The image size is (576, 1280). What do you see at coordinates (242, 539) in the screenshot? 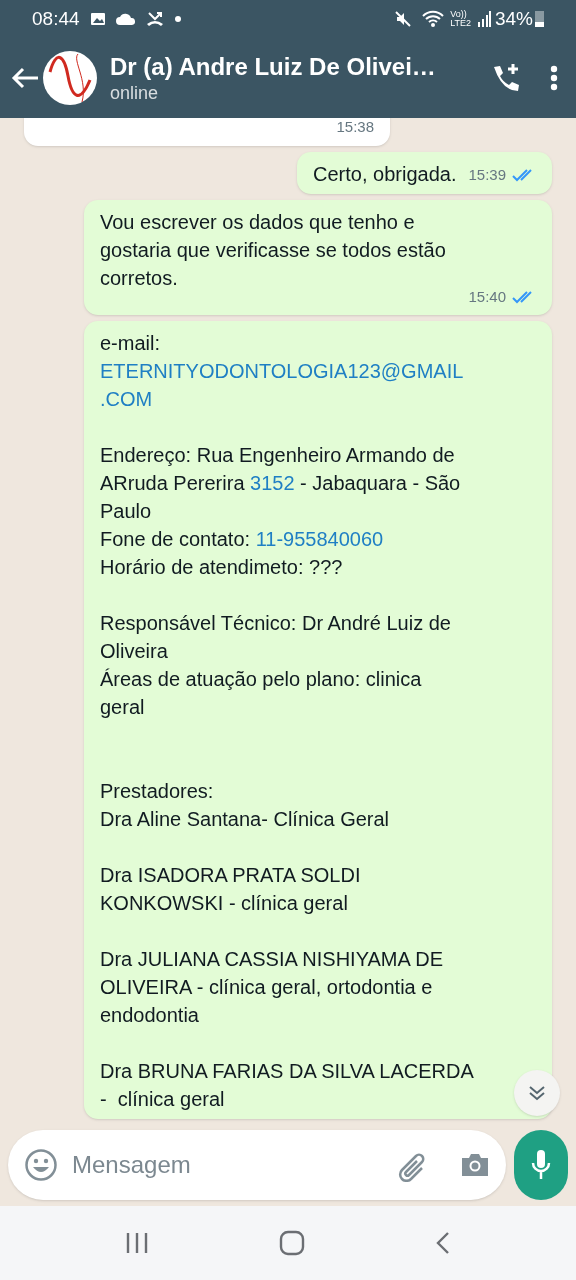
I see `message-text: Fone de contato: 11-955840060` at bounding box center [242, 539].